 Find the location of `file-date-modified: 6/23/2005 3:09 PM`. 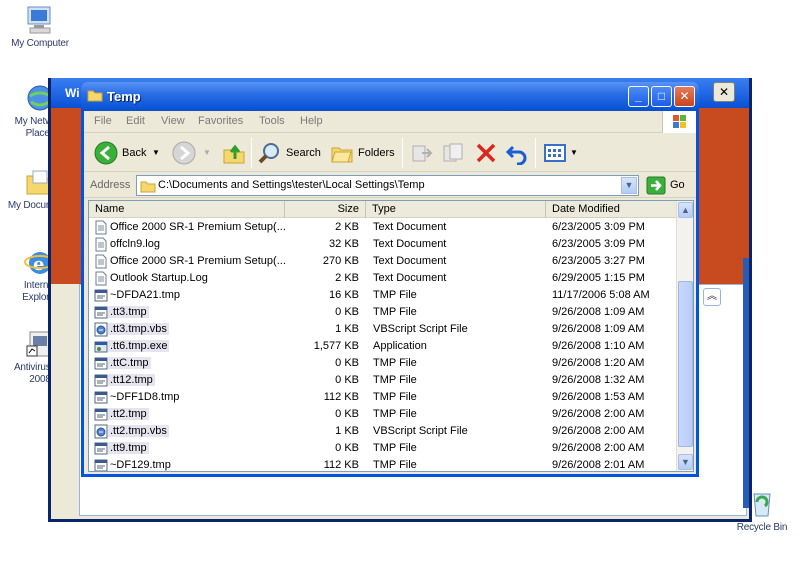

file-date-modified: 6/23/2005 3:09 PM is located at coordinates (598, 227).